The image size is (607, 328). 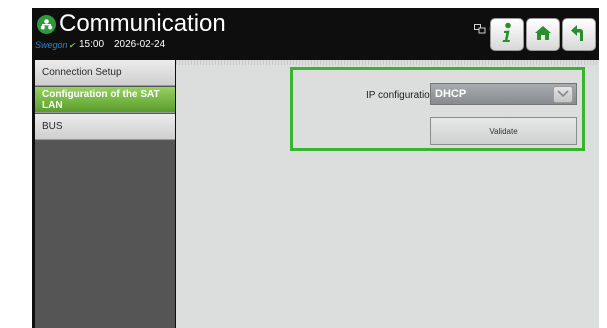 What do you see at coordinates (142, 23) in the screenshot?
I see `page-title: Communication` at bounding box center [142, 23].